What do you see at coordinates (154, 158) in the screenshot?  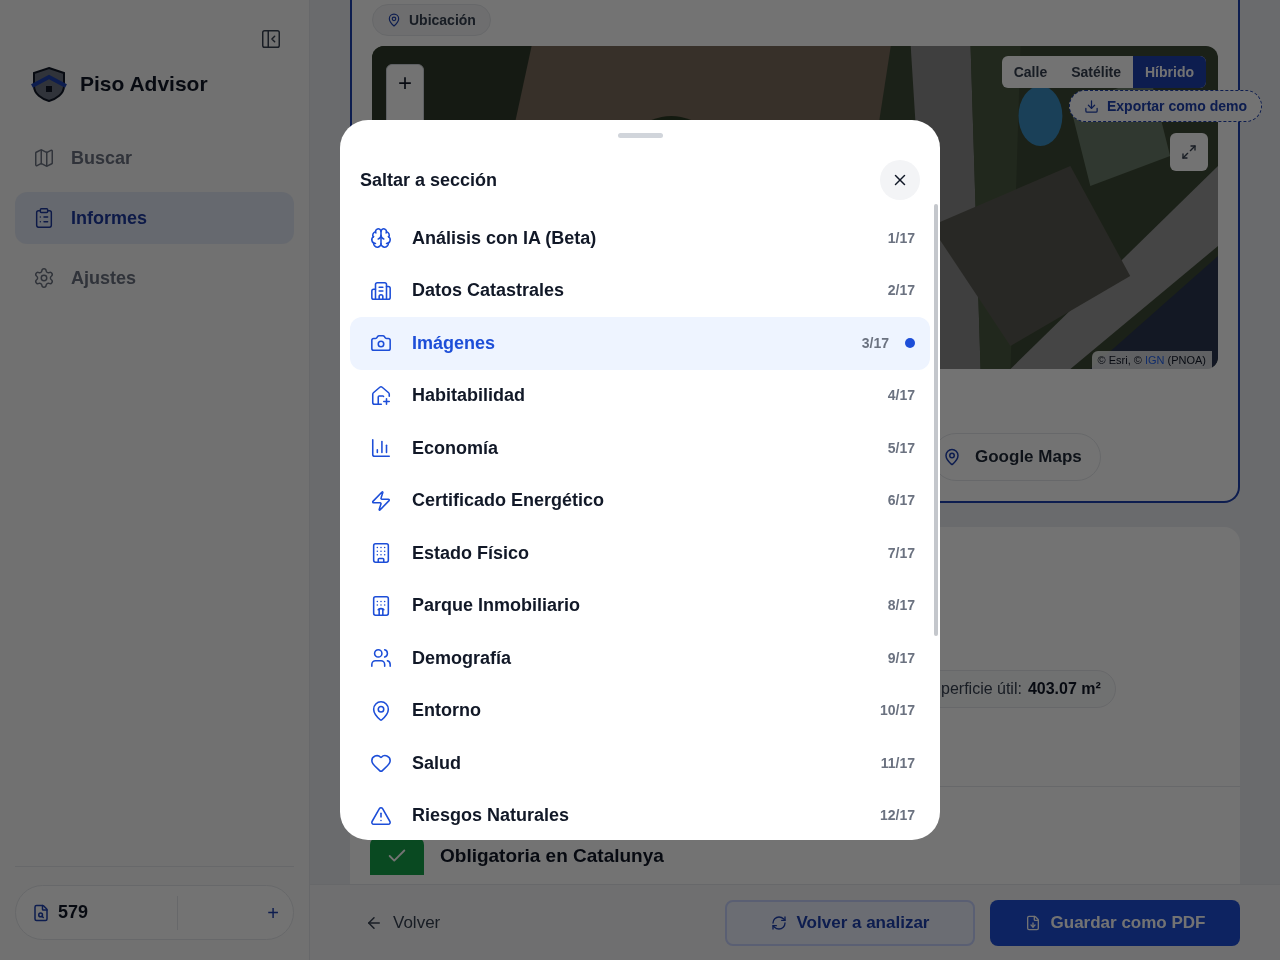 I see `nav-item: Buscar` at bounding box center [154, 158].